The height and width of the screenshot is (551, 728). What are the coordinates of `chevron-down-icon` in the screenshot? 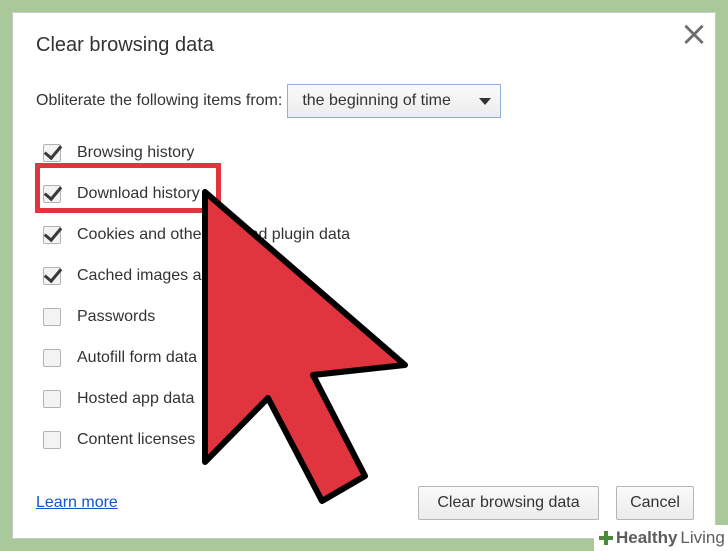 It's located at (485, 101).